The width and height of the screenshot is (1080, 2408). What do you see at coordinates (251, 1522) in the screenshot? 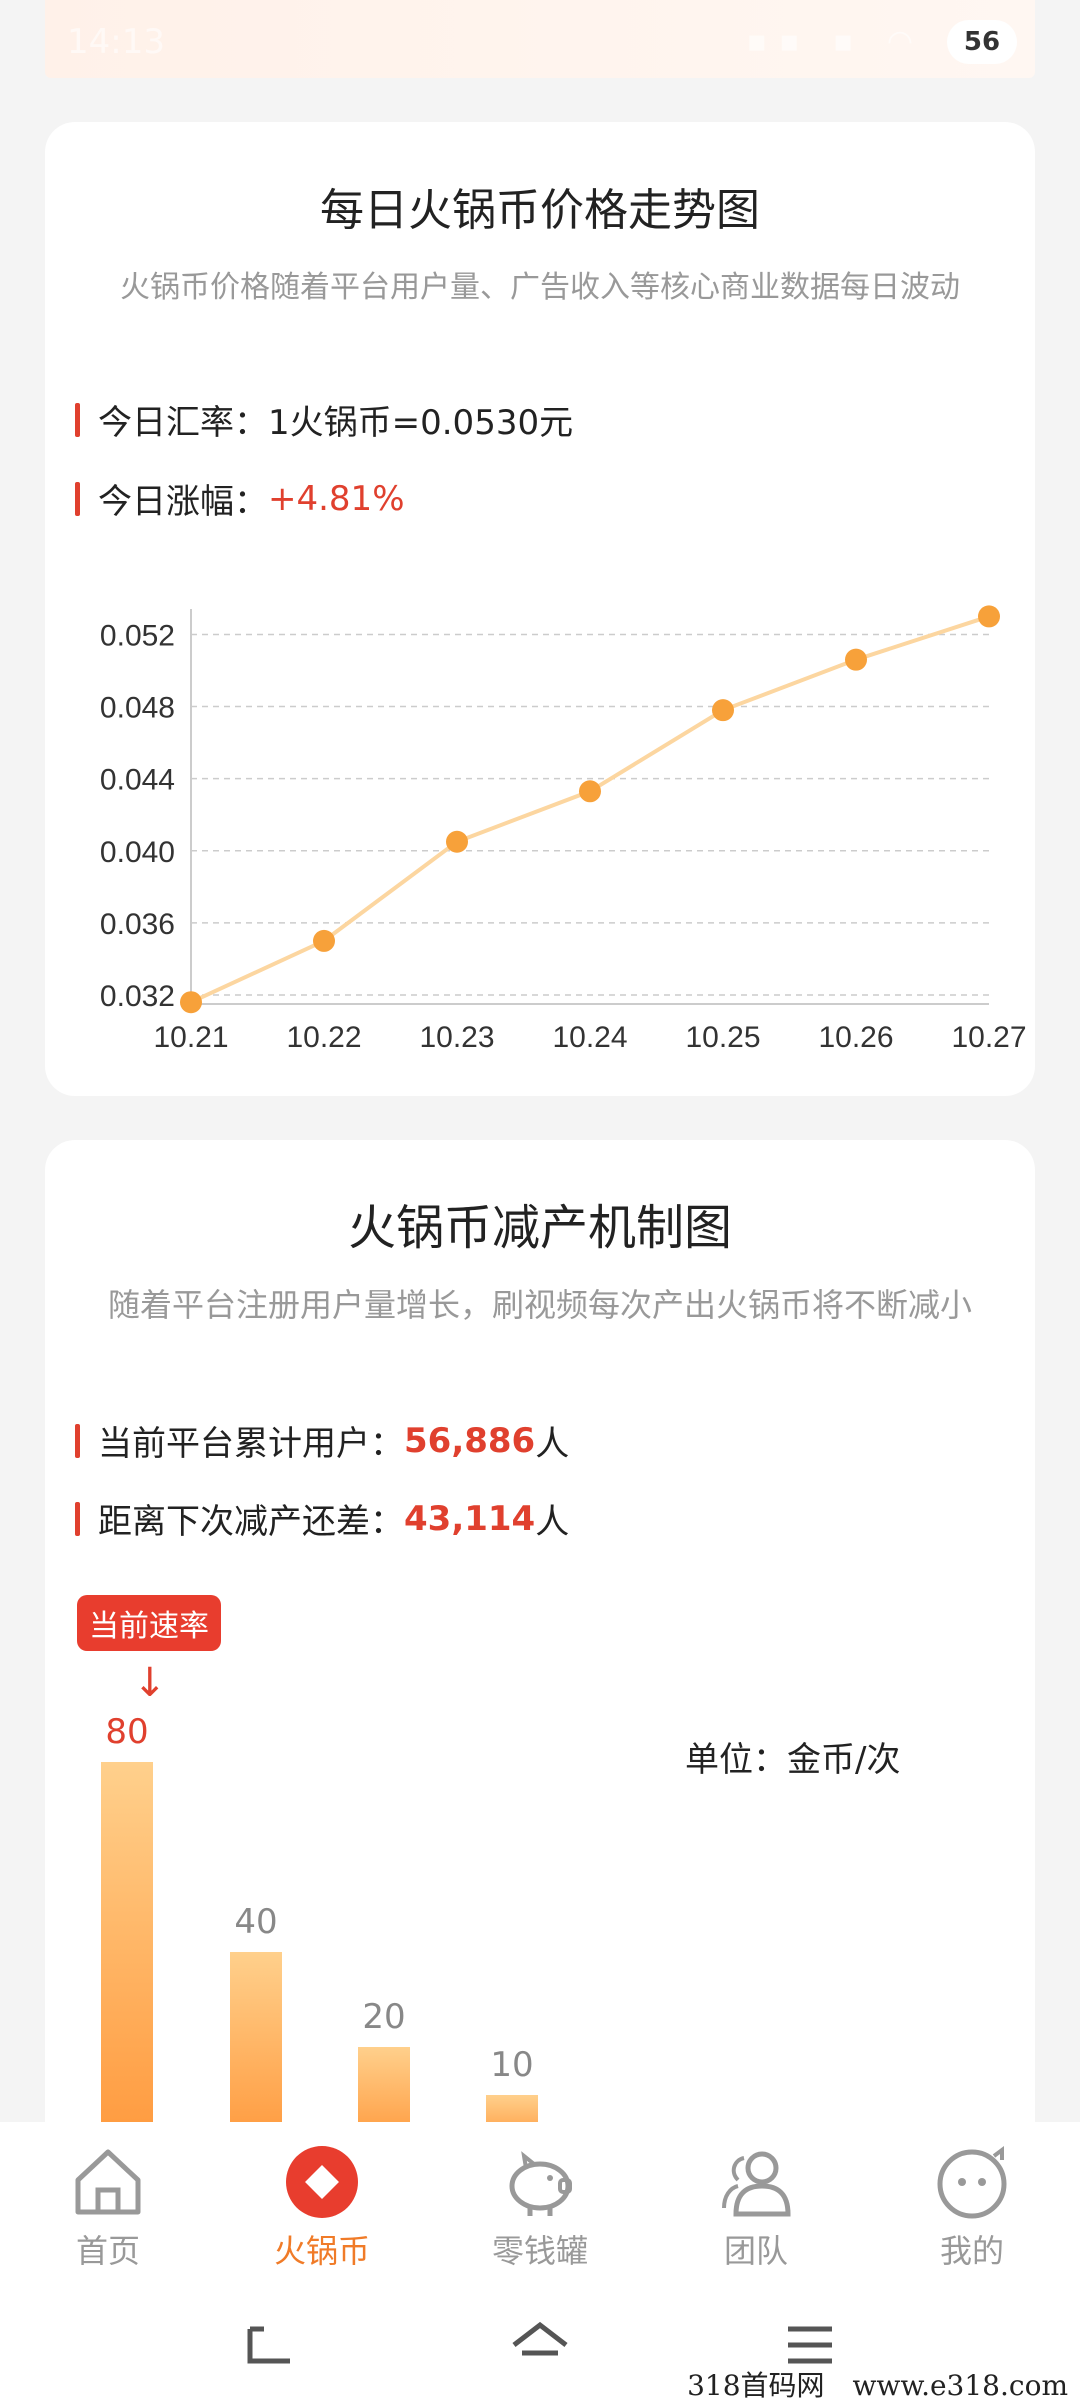
I see `next-reduction-label: 距离下次减产还差：` at bounding box center [251, 1522].